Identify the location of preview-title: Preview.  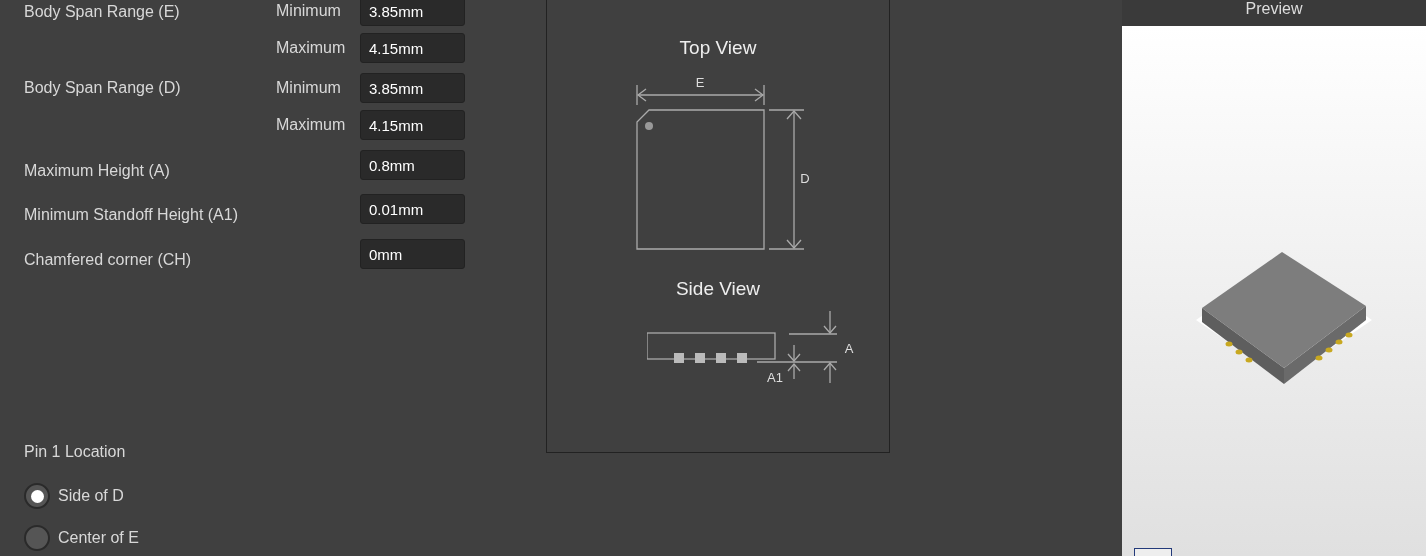
(1274, 9).